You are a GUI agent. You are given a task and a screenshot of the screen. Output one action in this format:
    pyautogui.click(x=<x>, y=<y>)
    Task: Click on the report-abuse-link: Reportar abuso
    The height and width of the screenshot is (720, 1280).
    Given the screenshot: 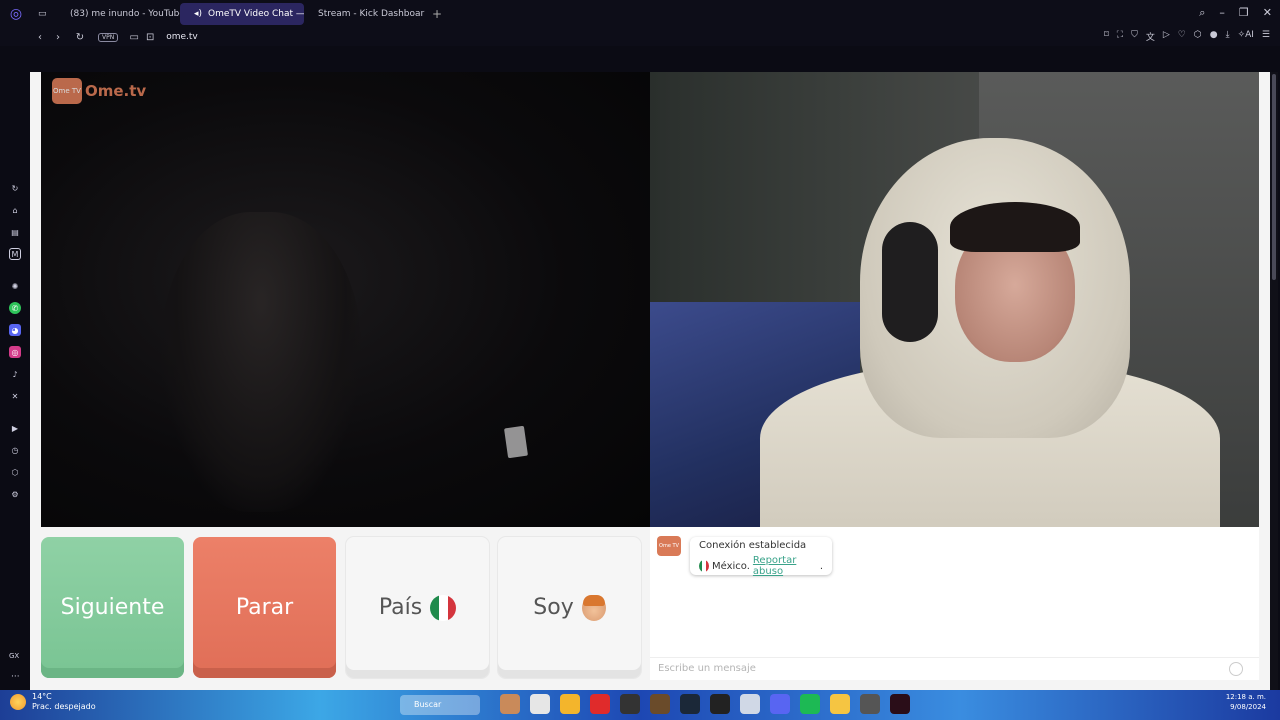 What is the action you would take?
    pyautogui.click(x=785, y=566)
    